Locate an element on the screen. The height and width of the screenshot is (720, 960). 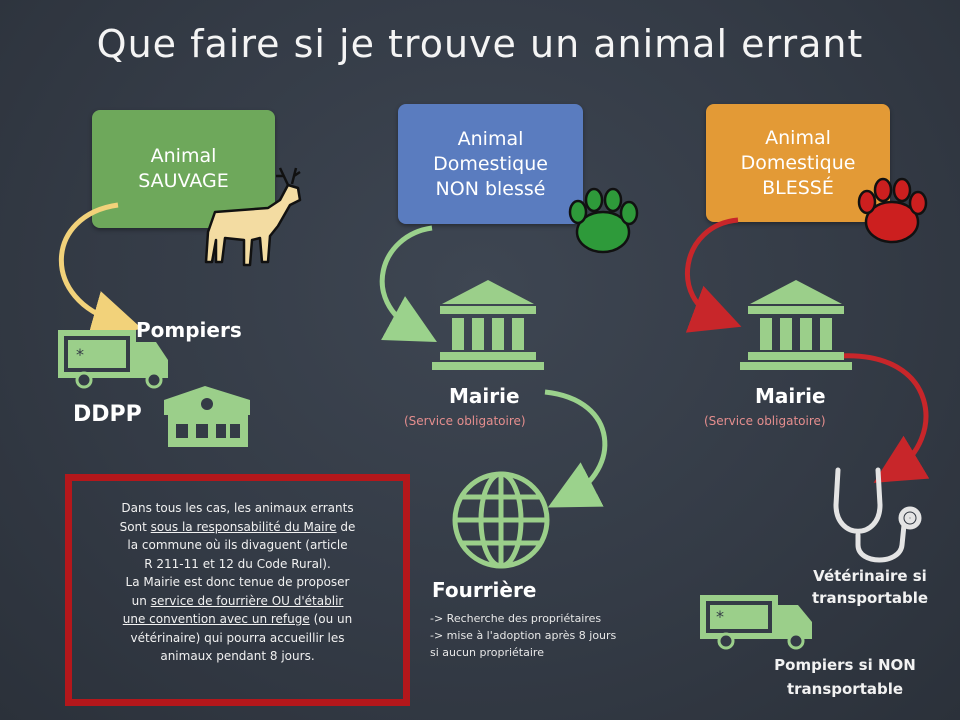
info-line: R 211-11 et 12 du Code Rural). is located at coordinates (237, 563).